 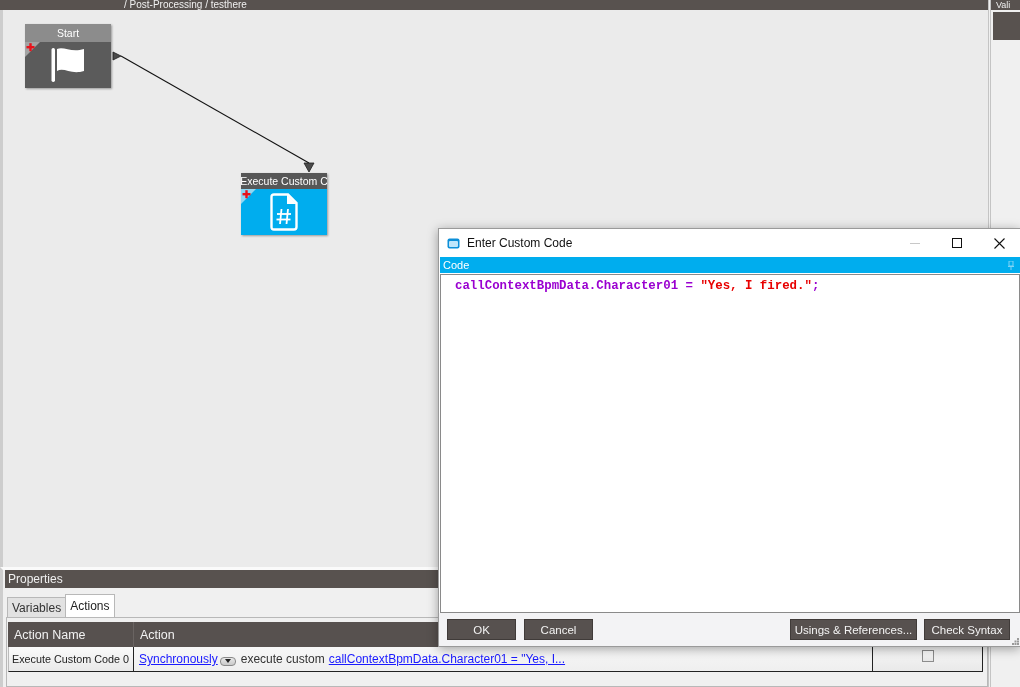 I want to click on node-title: Start, so click(x=68, y=33).